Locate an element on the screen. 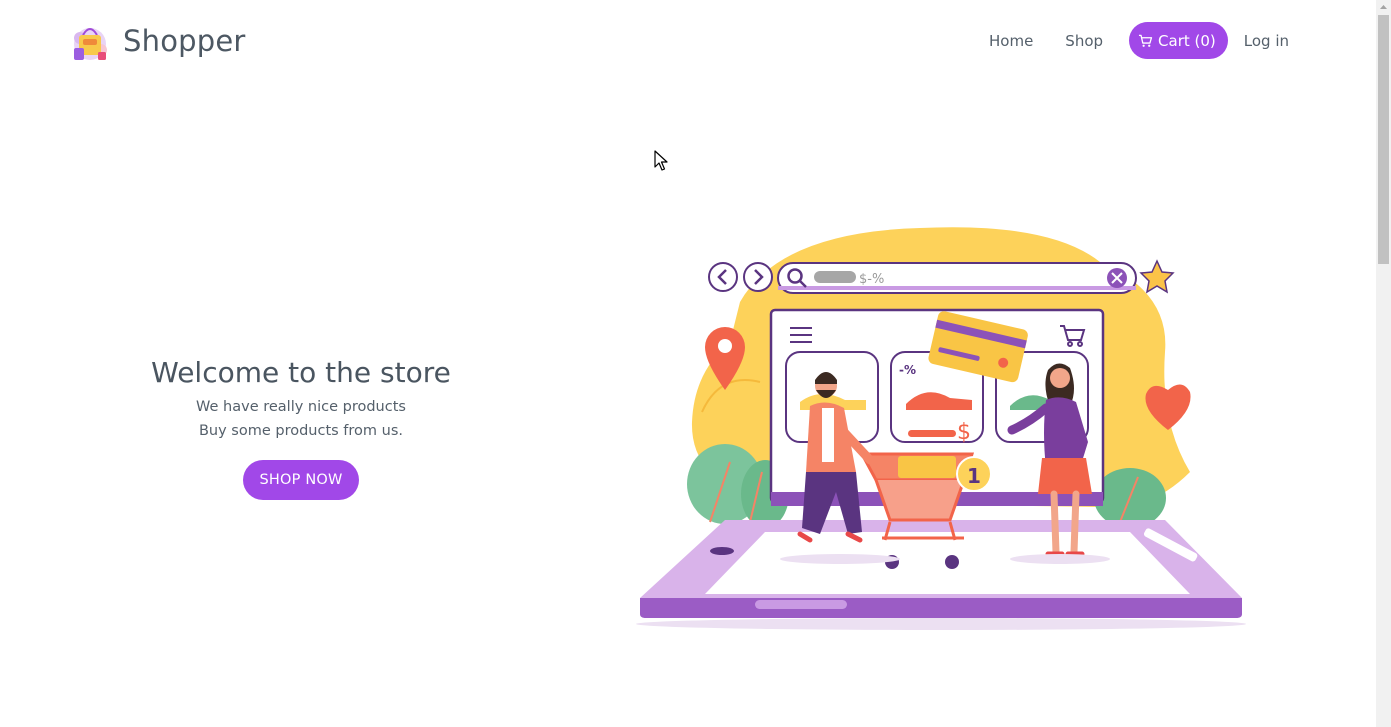  plant-right is located at coordinates (1130, 498).